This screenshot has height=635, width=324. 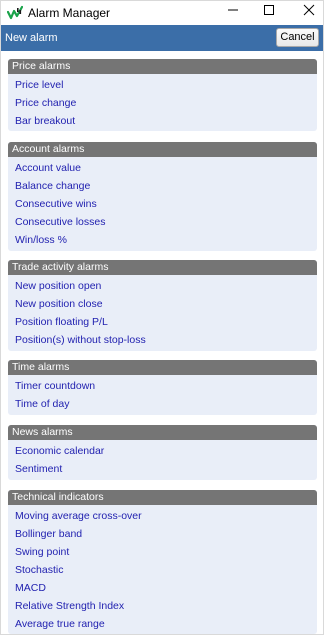 What do you see at coordinates (162, 149) in the screenshot?
I see `group-header: Account alarms` at bounding box center [162, 149].